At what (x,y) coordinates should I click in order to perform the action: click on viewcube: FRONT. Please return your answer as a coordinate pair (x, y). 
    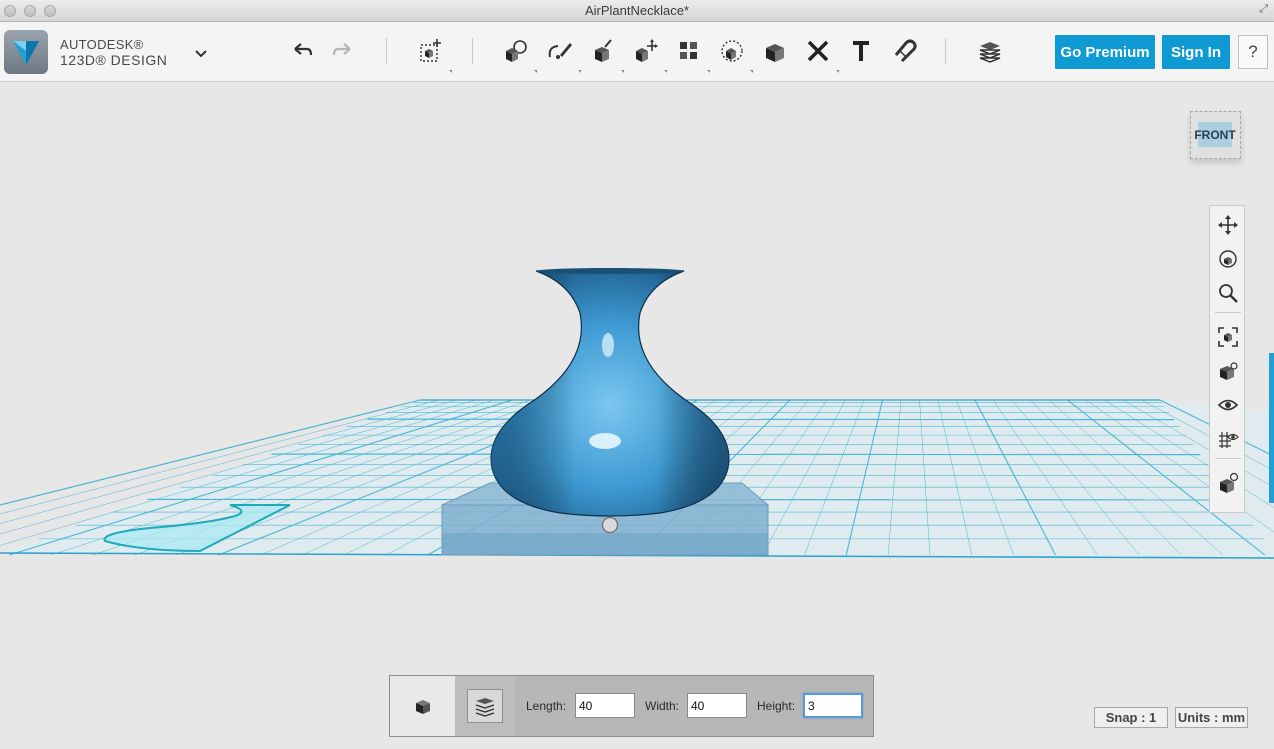
    Looking at the image, I should click on (1216, 135).